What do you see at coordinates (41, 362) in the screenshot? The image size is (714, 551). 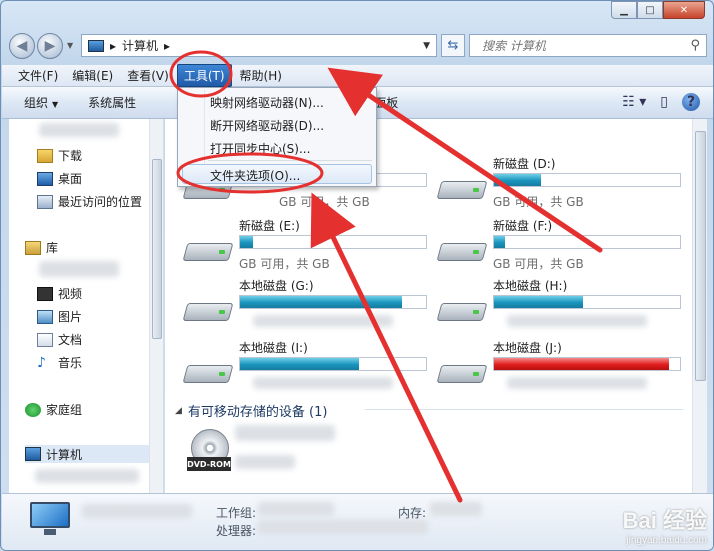 I see `music-icon: ♪` at bounding box center [41, 362].